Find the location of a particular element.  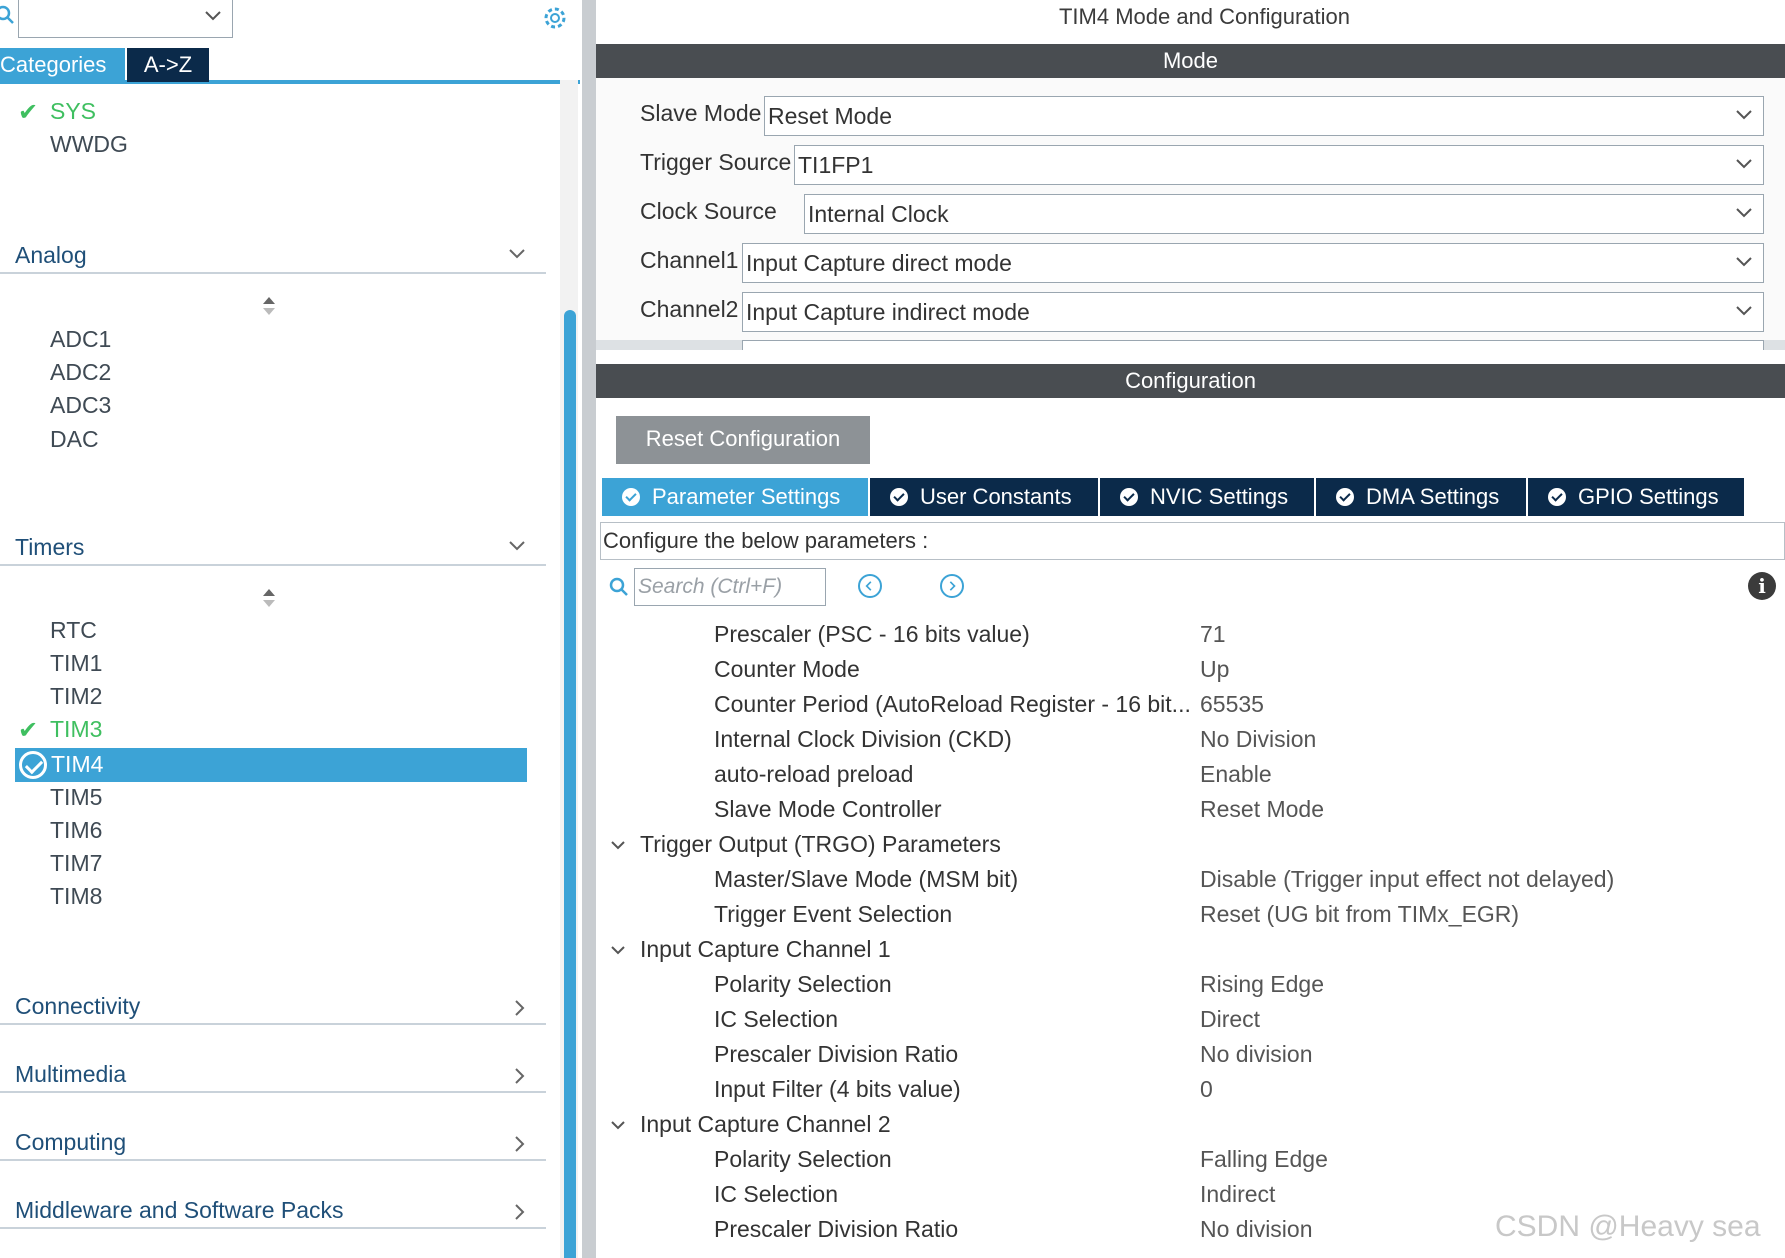

param-group-ic2: Input Capture Channel 2 is located at coordinates (1190, 1125).